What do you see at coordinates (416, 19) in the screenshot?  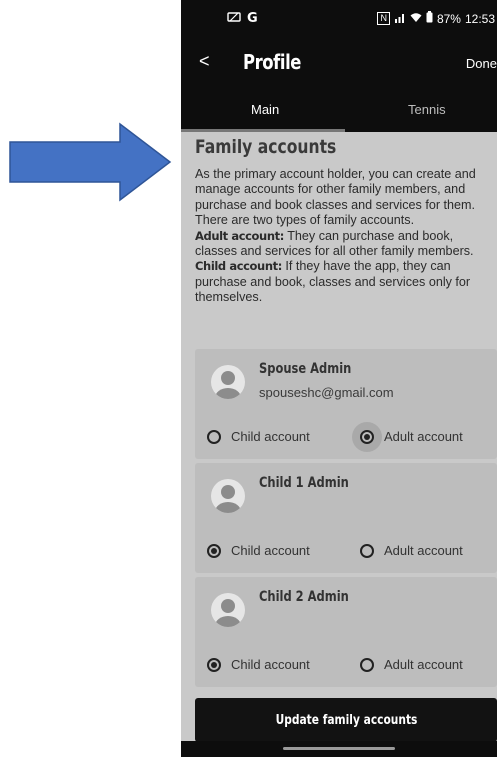 I see `wifi-icon` at bounding box center [416, 19].